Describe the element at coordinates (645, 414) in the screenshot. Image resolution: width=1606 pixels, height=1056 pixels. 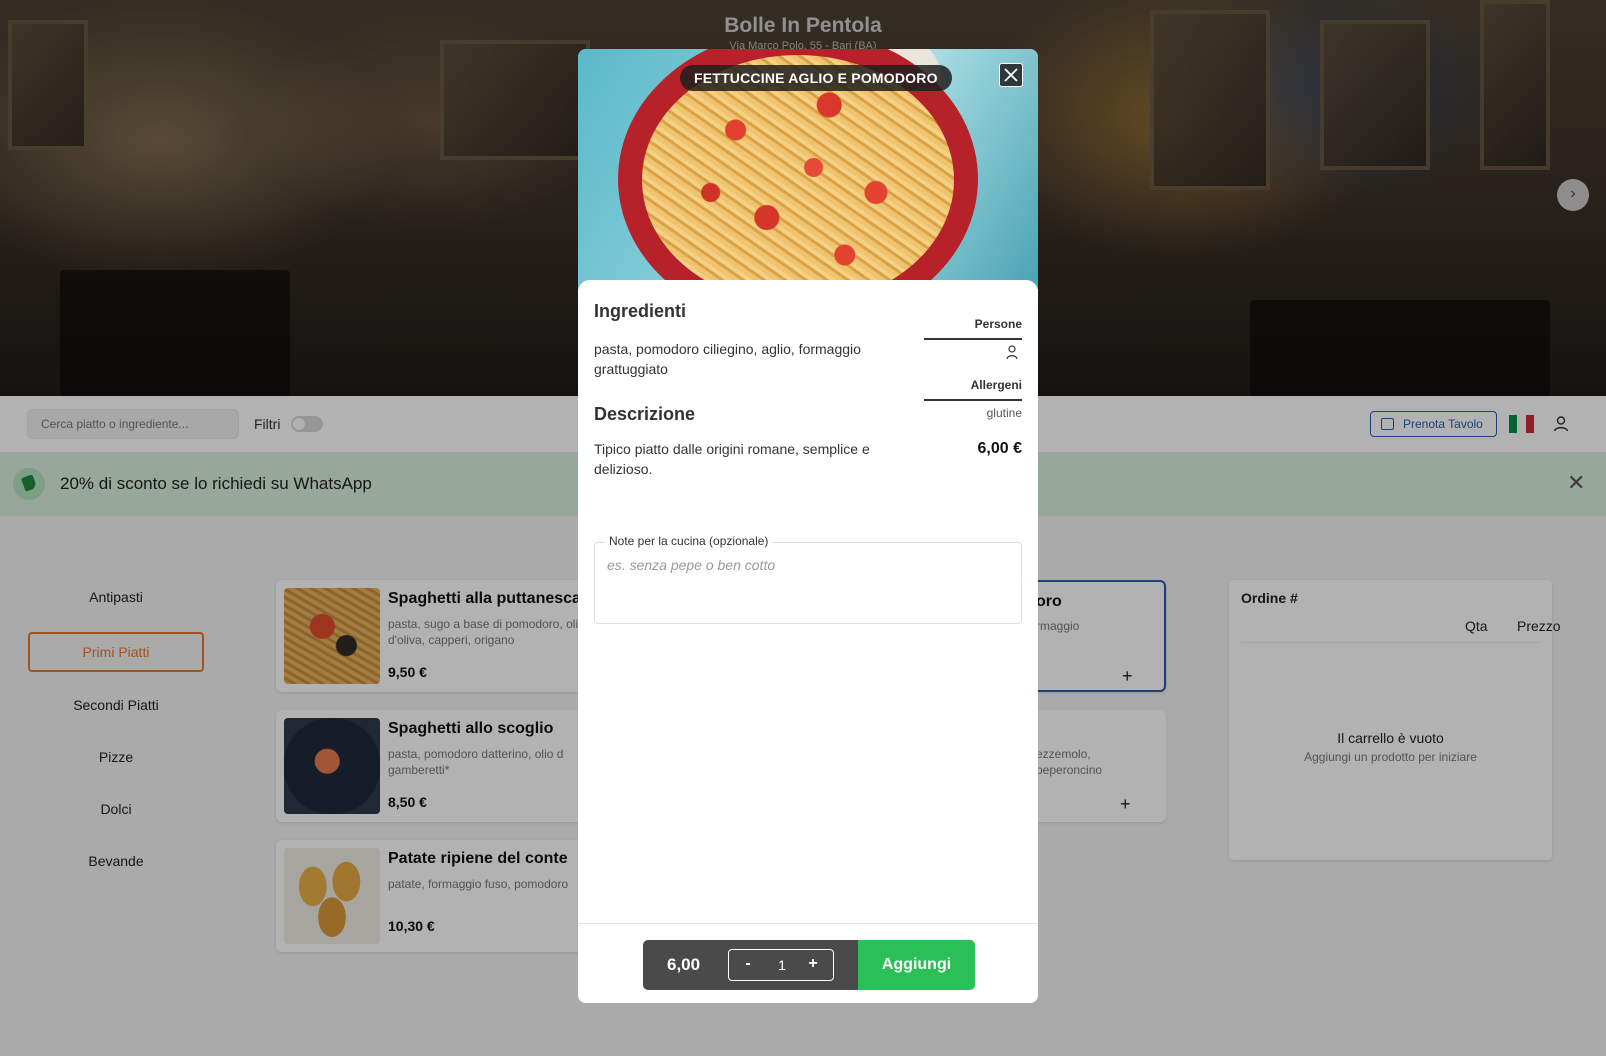
I see `description-heading: Descrizione` at that location.